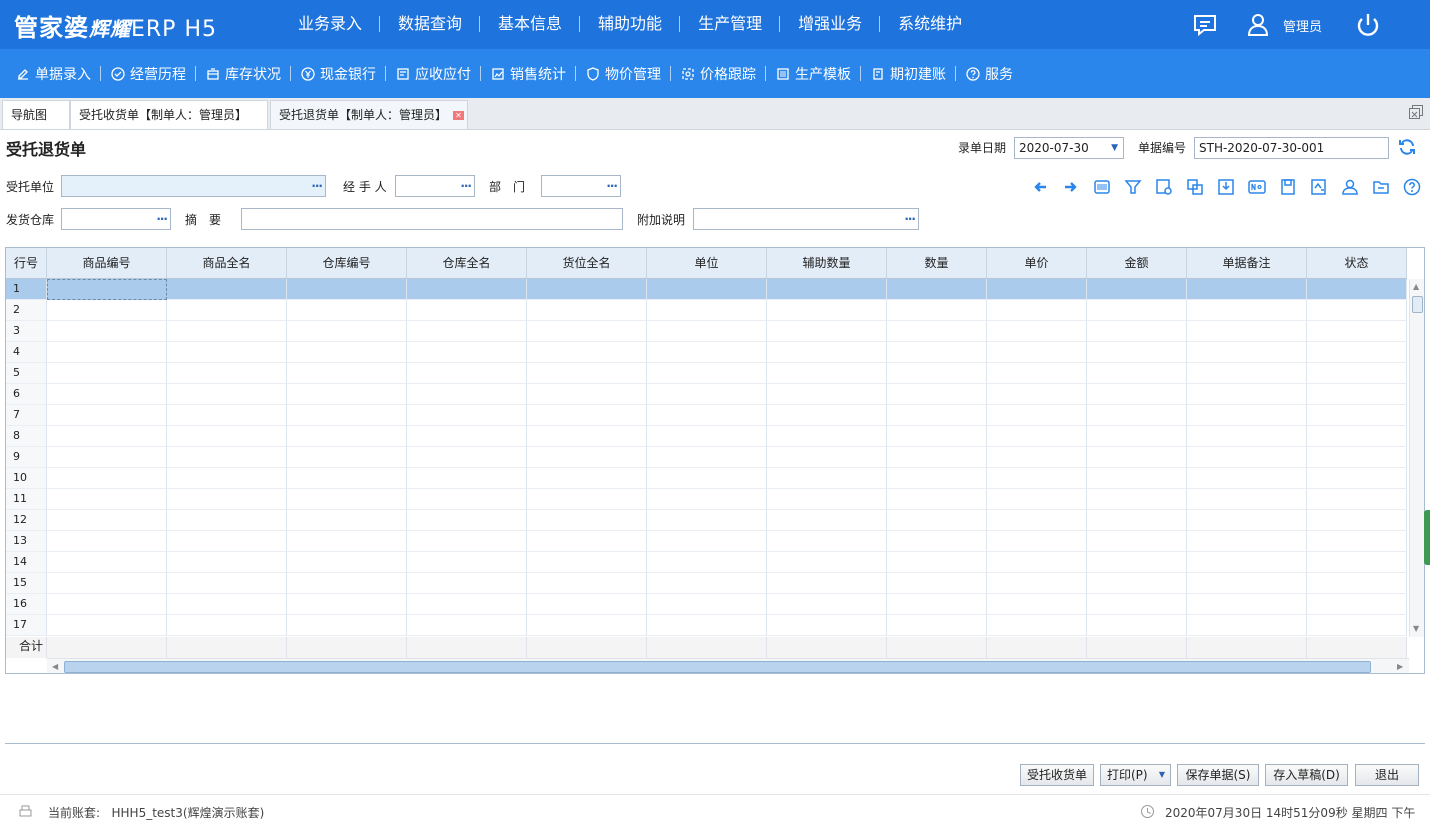 This screenshot has width=1430, height=827. I want to click on power-icon, so click(1368, 25).